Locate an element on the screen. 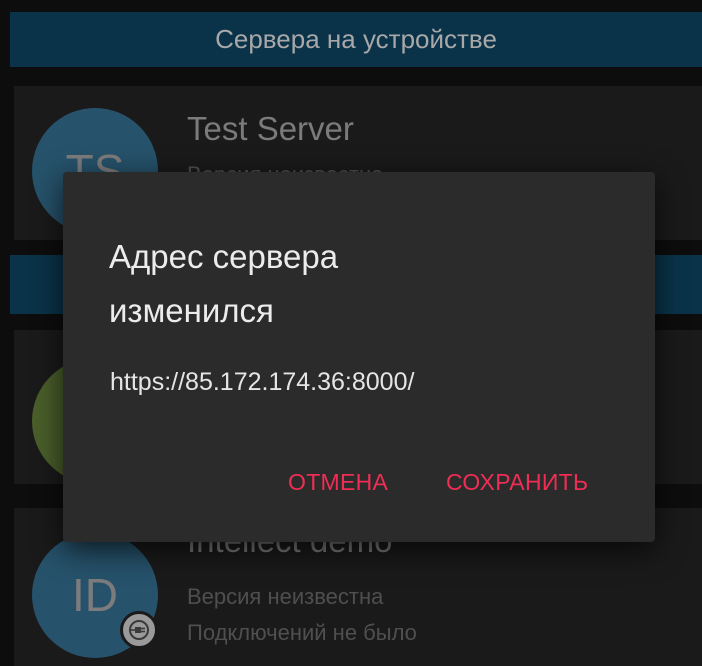 The height and width of the screenshot is (666, 702). dialog-message: https://85.172.174.36:8000/ is located at coordinates (262, 382).